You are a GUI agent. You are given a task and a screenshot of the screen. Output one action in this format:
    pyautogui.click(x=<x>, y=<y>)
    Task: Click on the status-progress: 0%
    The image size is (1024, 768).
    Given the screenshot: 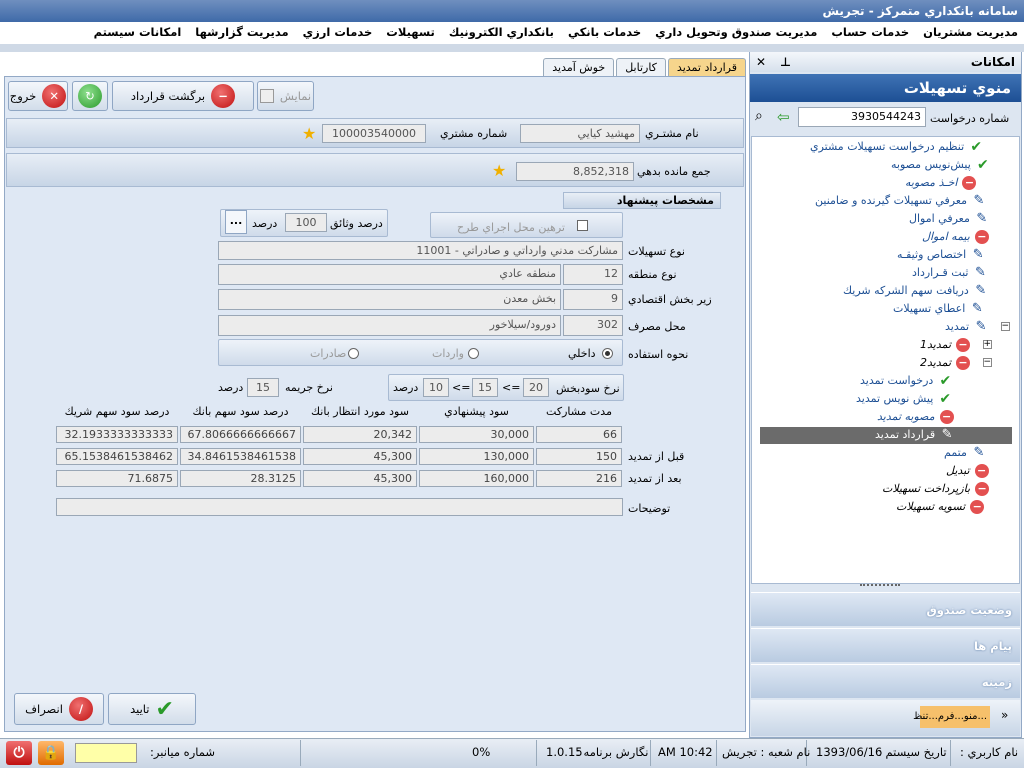 What is the action you would take?
    pyautogui.click(x=481, y=752)
    